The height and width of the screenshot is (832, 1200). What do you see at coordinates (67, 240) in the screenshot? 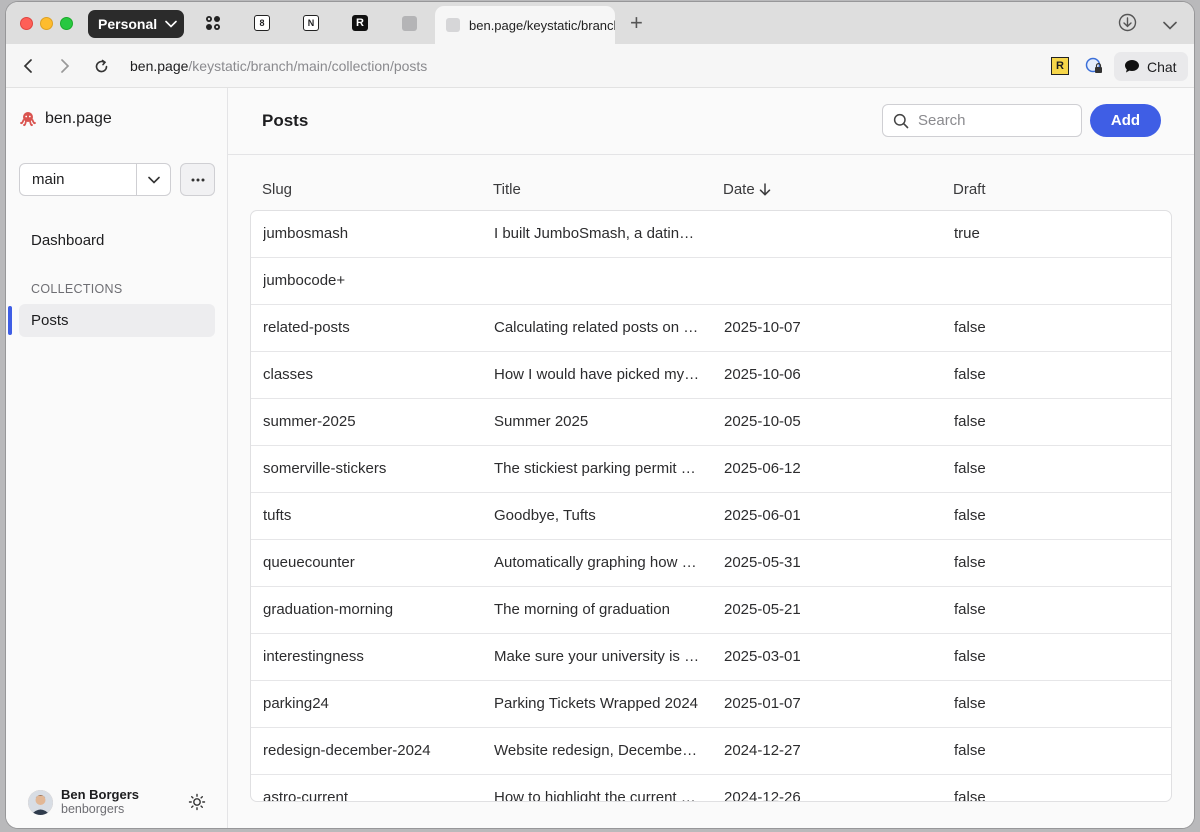
I see `sidebar-item-dashboard: Dashboard` at bounding box center [67, 240].